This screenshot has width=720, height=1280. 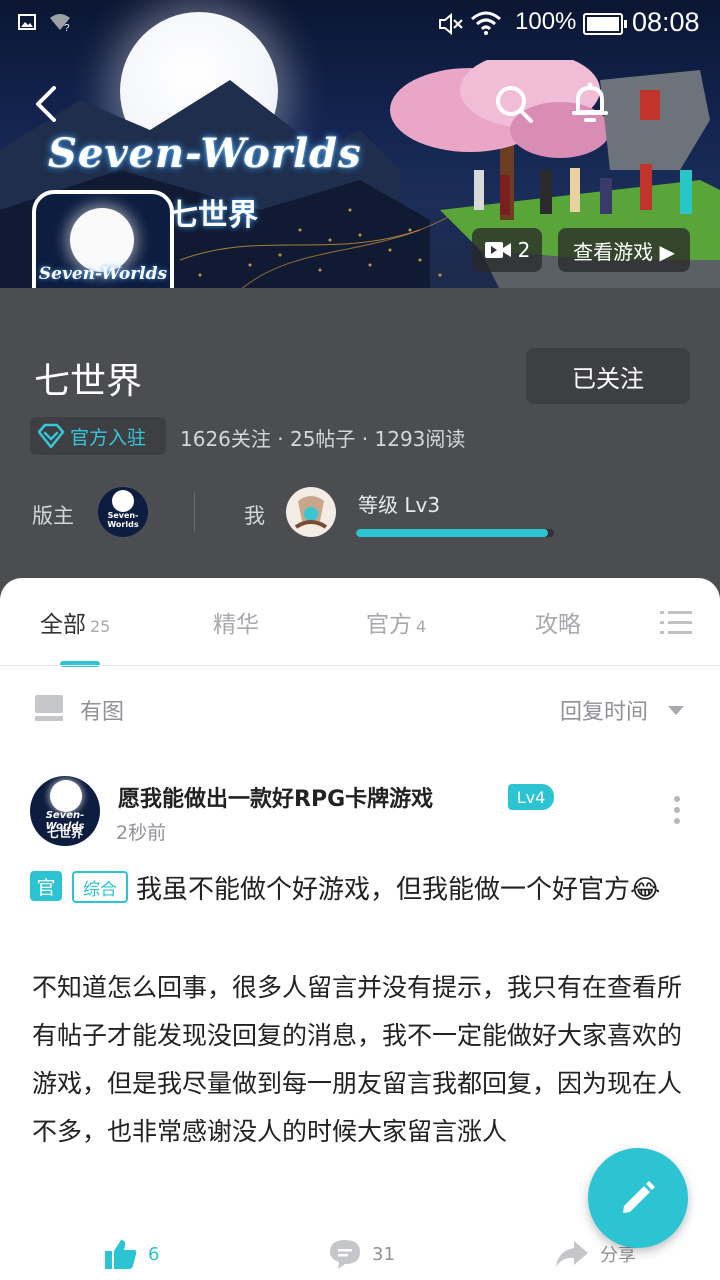 What do you see at coordinates (368, 1254) in the screenshot?
I see `comment-button: 31` at bounding box center [368, 1254].